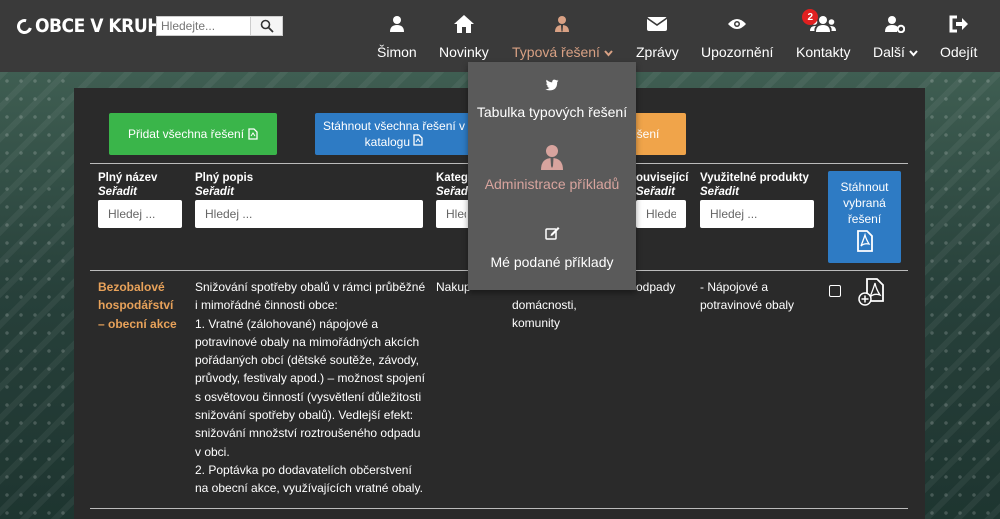 The height and width of the screenshot is (519, 1000). Describe the element at coordinates (544, 305) in the screenshot. I see `target-line: domácnosti,` at that location.